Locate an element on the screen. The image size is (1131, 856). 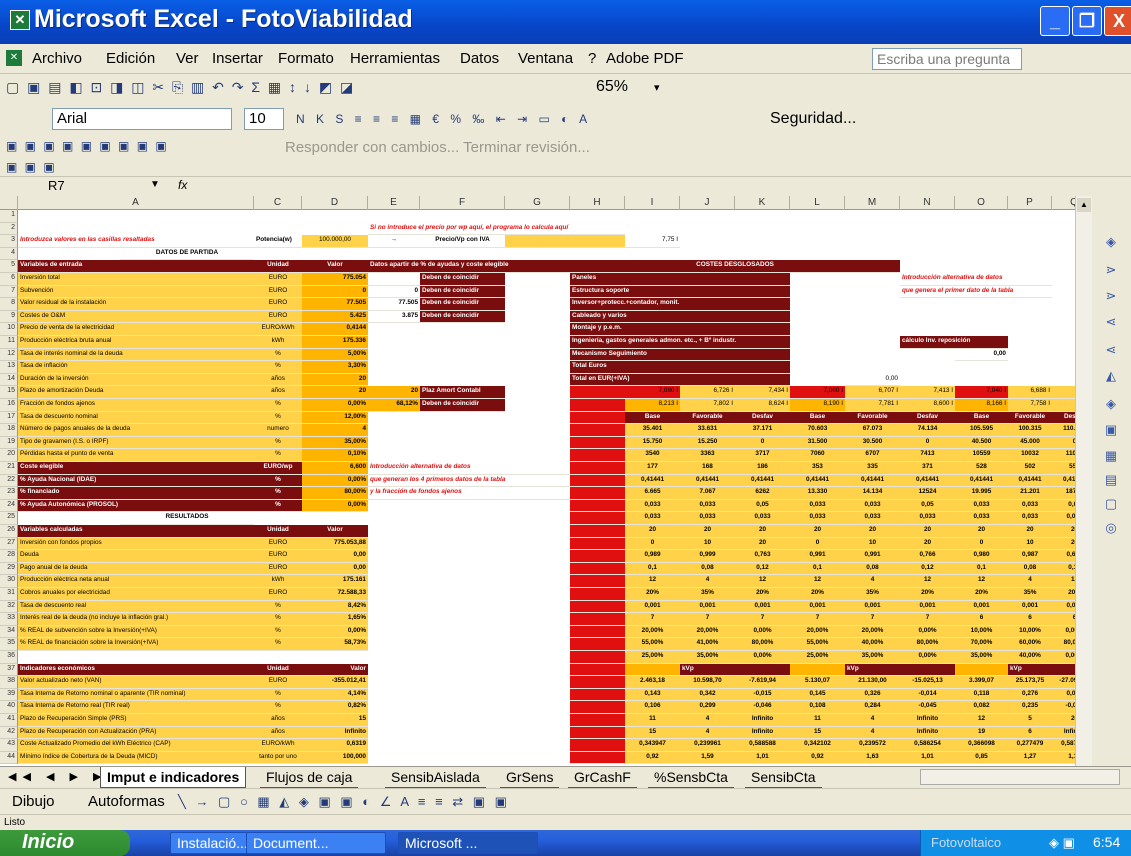
cell-p17: Favorable is located at coordinates (1030, 418).